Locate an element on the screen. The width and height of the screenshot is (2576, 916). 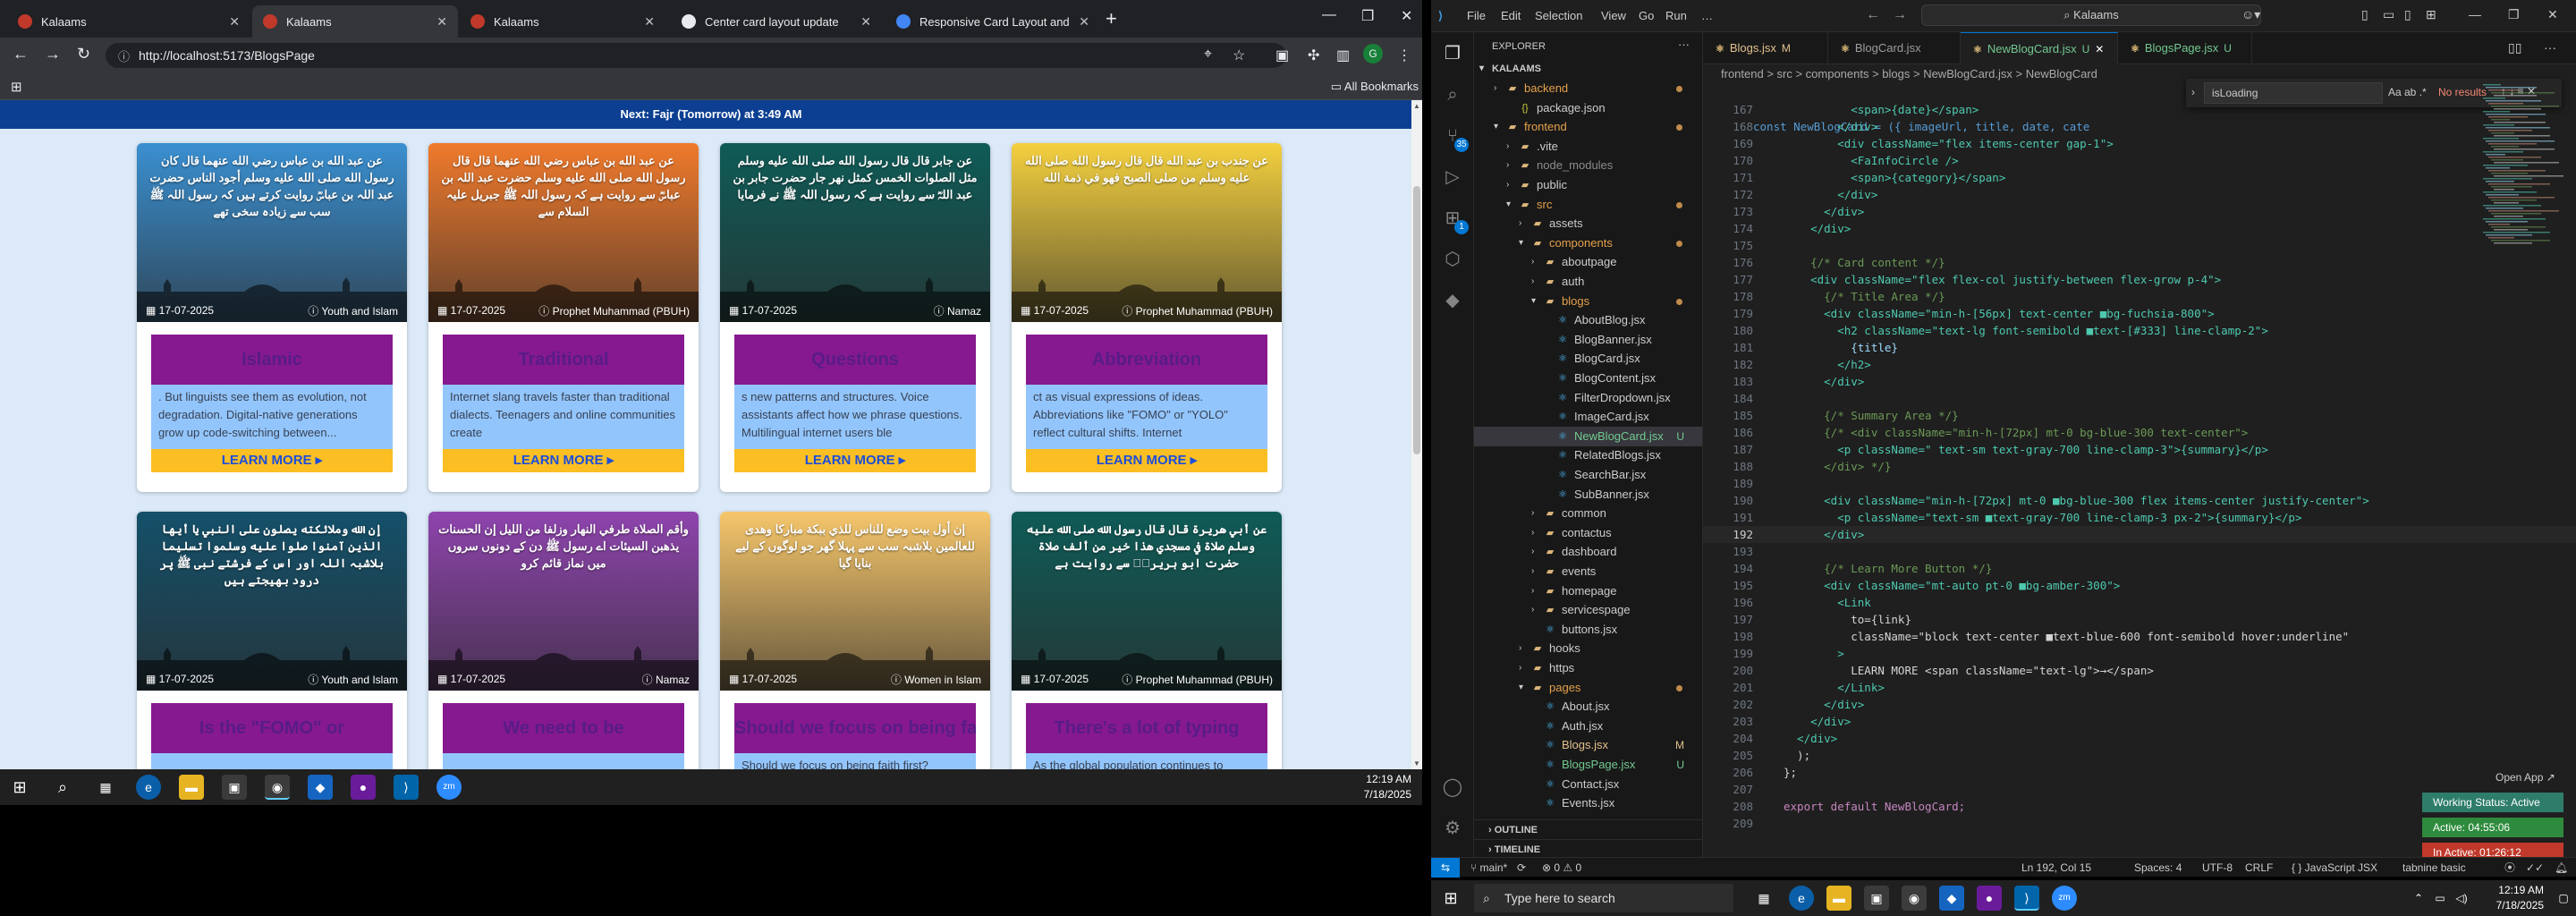
reload-icon: ↻ is located at coordinates (83, 54).